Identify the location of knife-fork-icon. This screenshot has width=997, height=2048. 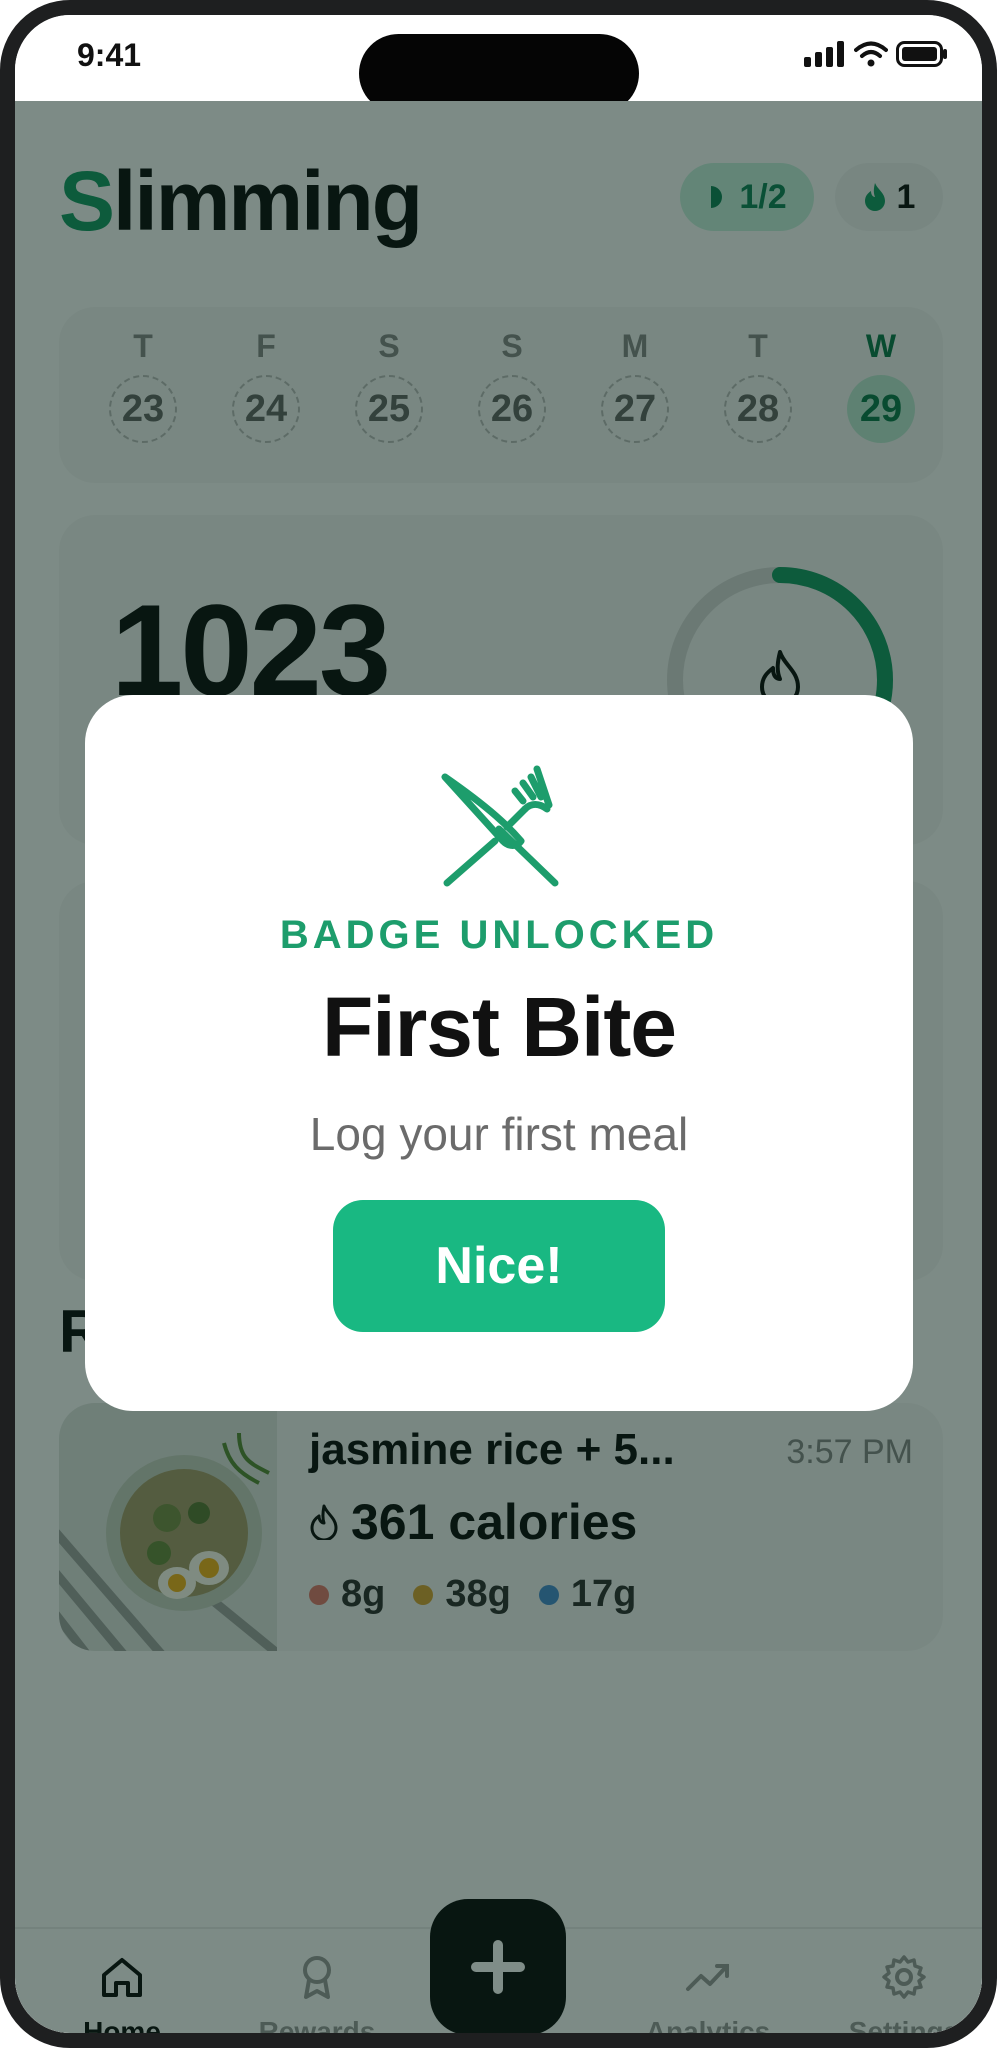
(500, 826).